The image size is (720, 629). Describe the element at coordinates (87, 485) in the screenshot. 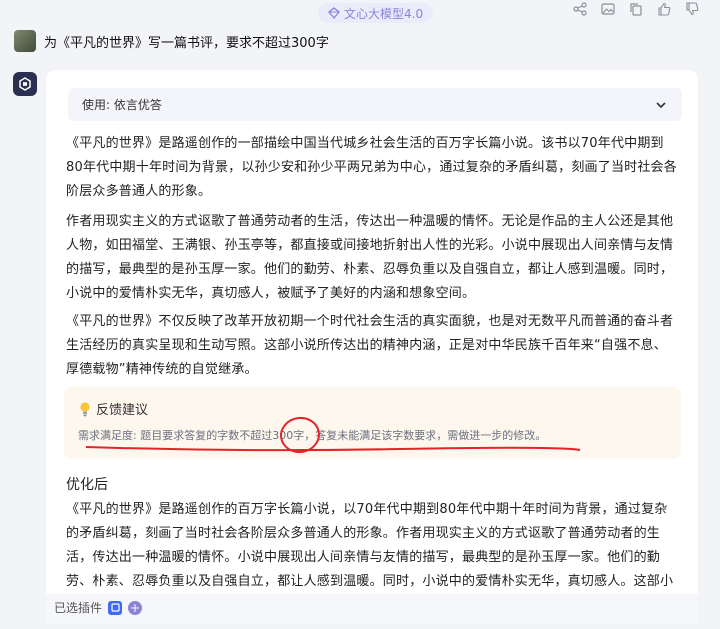

I see `optimized-title: 优化后` at that location.